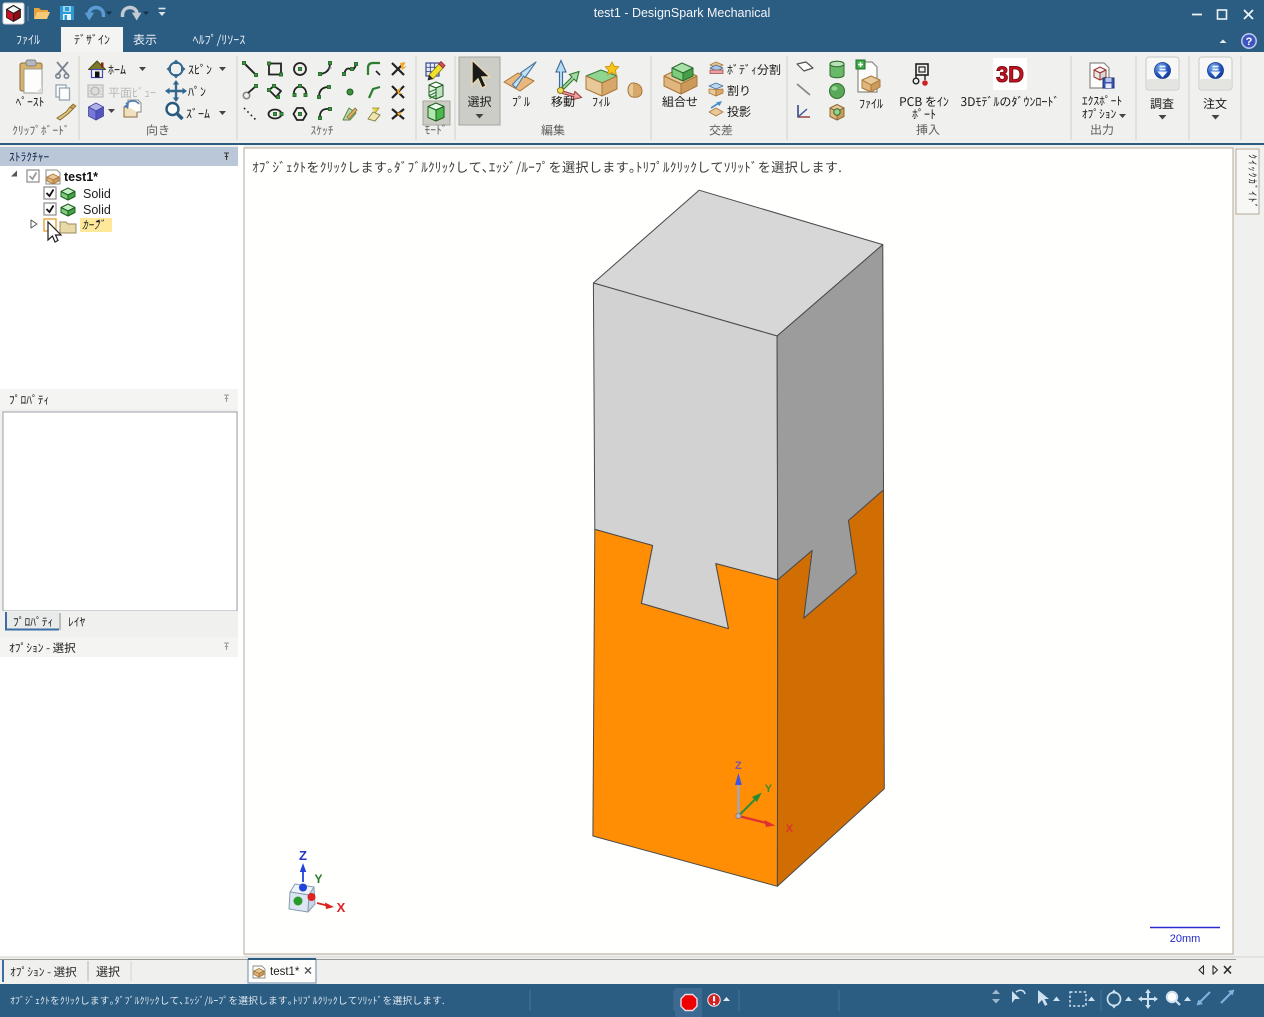  What do you see at coordinates (1010, 74) in the screenshot?
I see `svg-text: 3D` at bounding box center [1010, 74].